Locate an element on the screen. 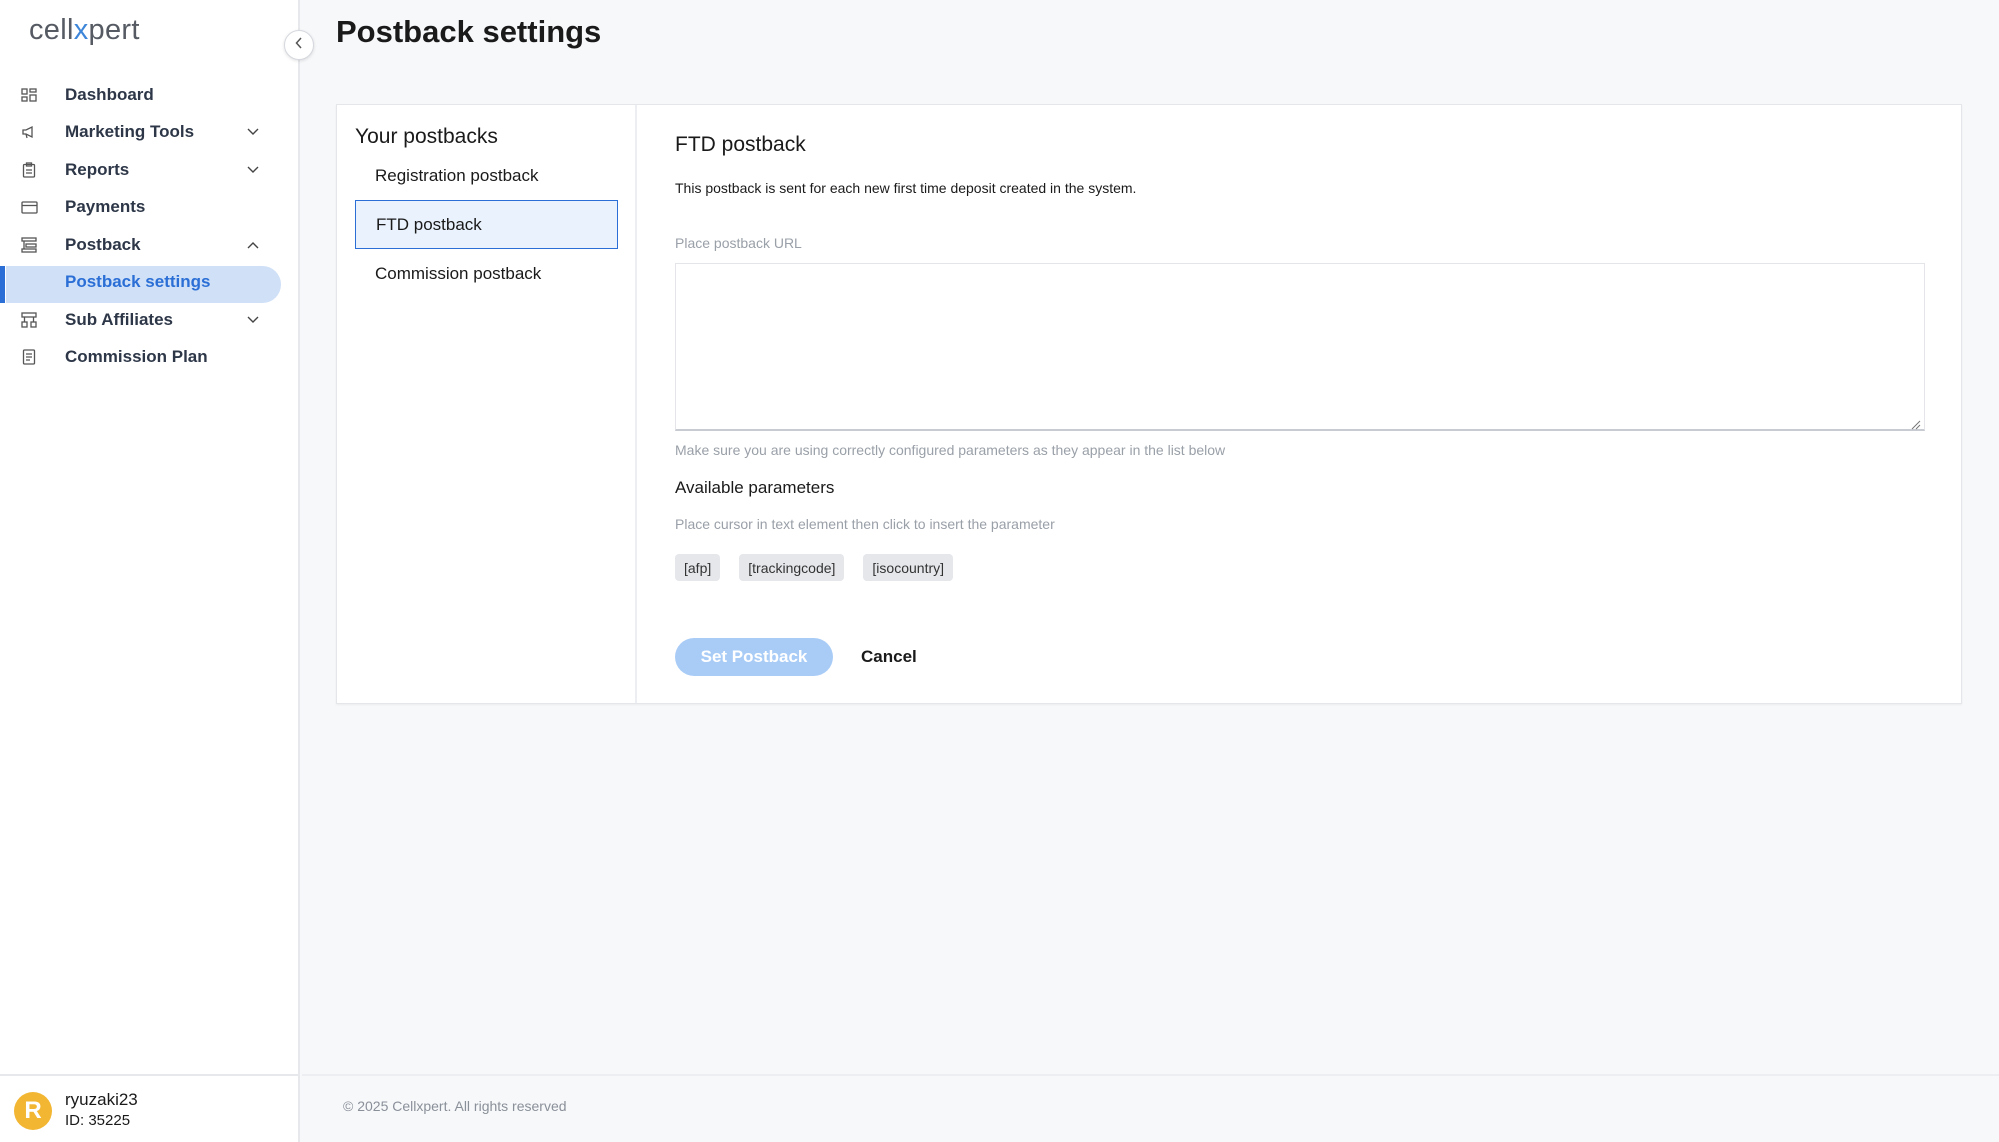 The image size is (1999, 1142). chevron-up-icon is located at coordinates (253, 245).